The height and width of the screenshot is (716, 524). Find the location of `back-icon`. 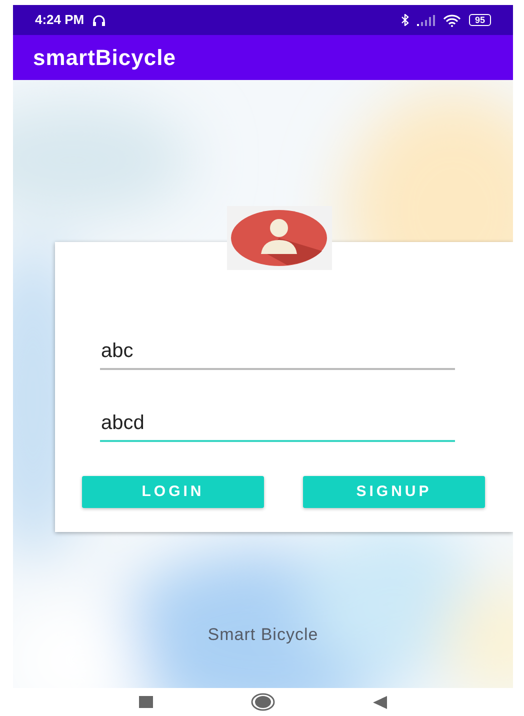

back-icon is located at coordinates (380, 702).